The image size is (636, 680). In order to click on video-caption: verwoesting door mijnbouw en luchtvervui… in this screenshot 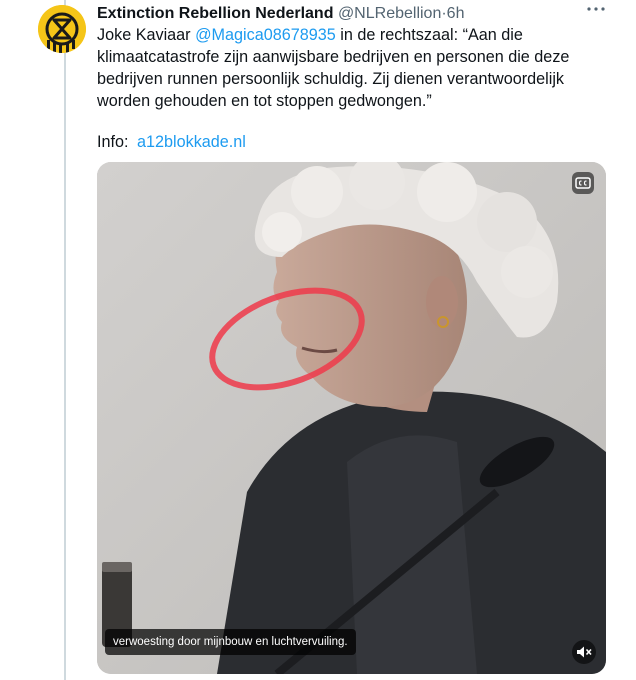, I will do `click(230, 642)`.